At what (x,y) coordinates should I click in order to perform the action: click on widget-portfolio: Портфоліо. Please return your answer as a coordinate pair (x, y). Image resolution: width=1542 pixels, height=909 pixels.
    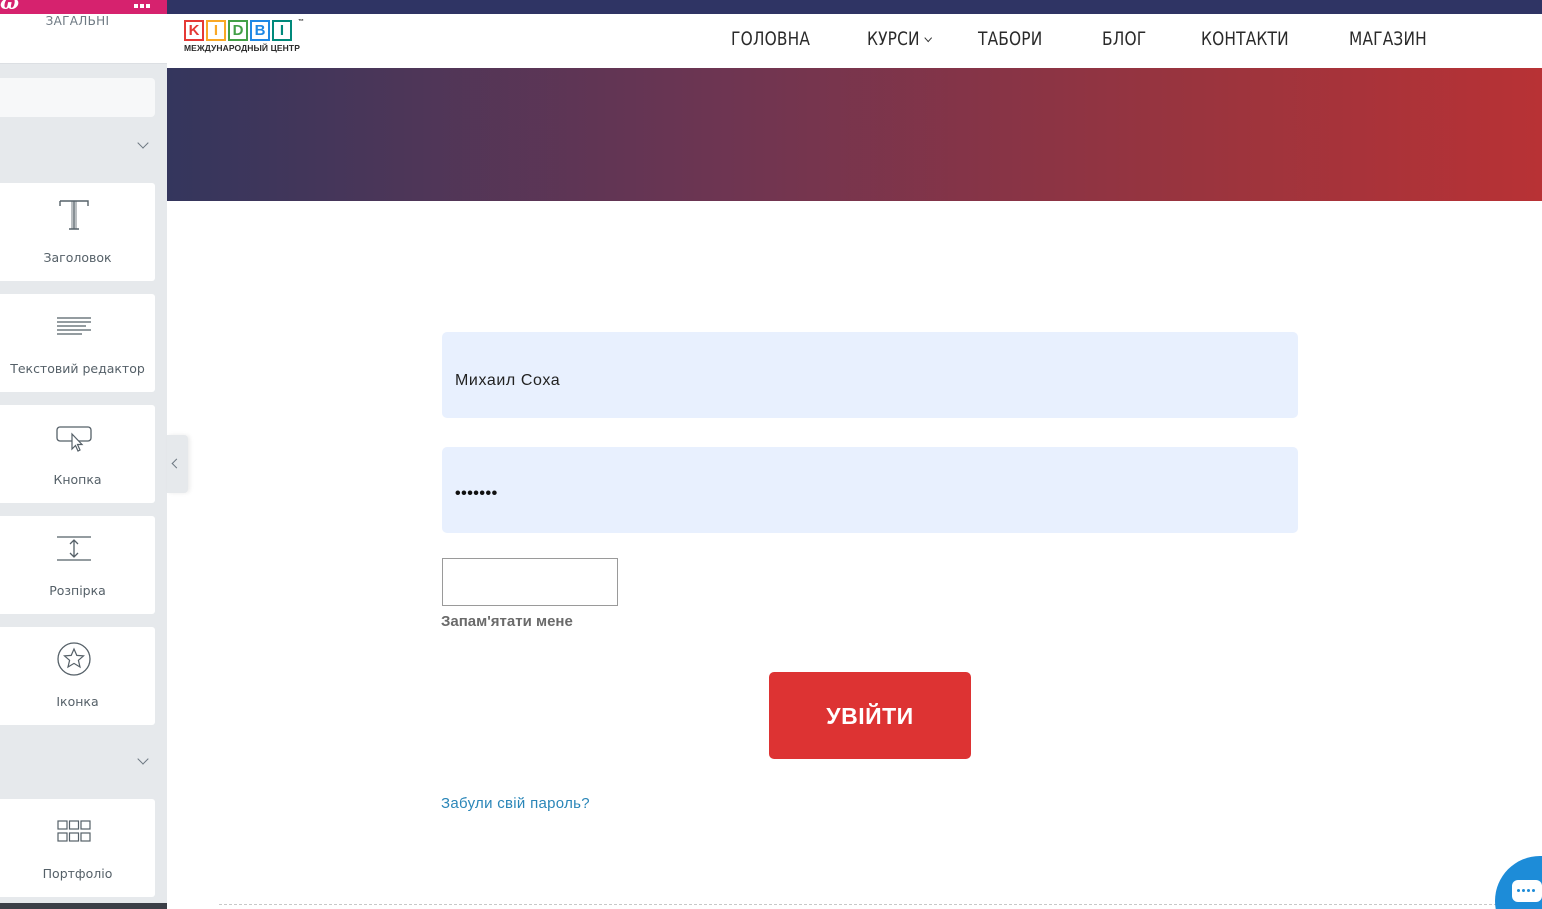
    Looking at the image, I should click on (77, 848).